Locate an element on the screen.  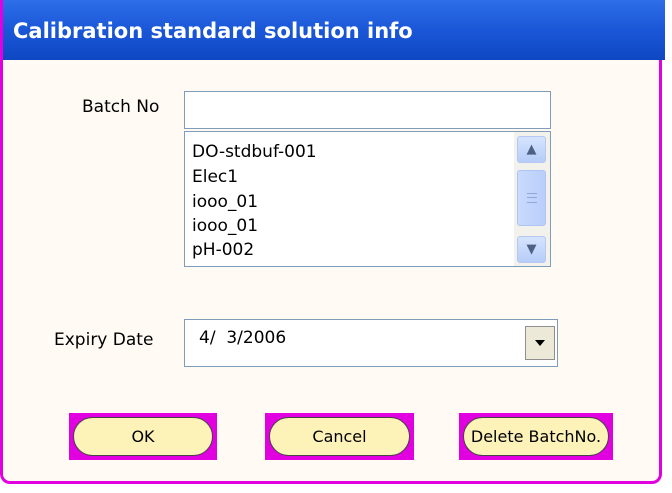
chevron-up-icon: ▲ is located at coordinates (531, 149).